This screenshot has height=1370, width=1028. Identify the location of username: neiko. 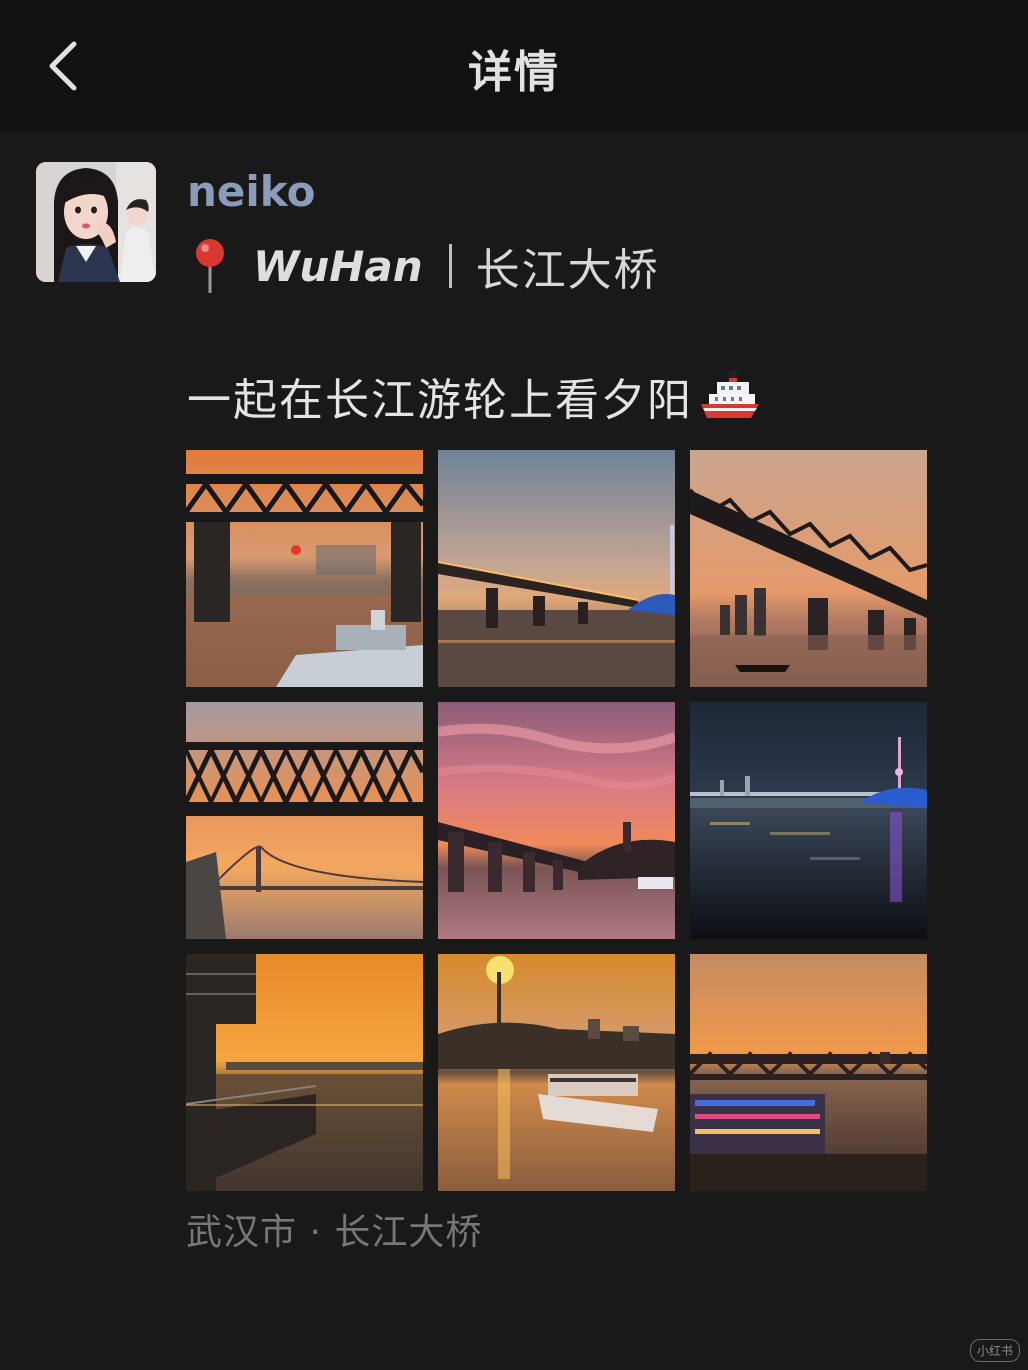
(251, 191).